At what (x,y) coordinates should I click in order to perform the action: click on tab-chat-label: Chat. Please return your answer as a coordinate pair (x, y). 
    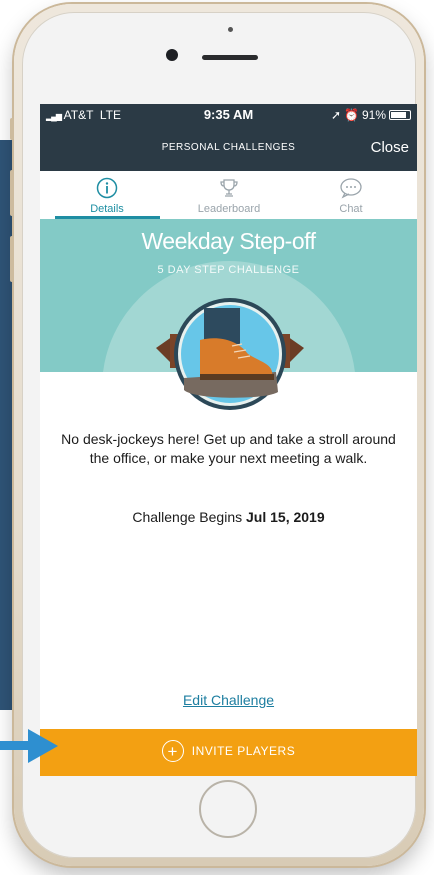
    Looking at the image, I should click on (351, 209).